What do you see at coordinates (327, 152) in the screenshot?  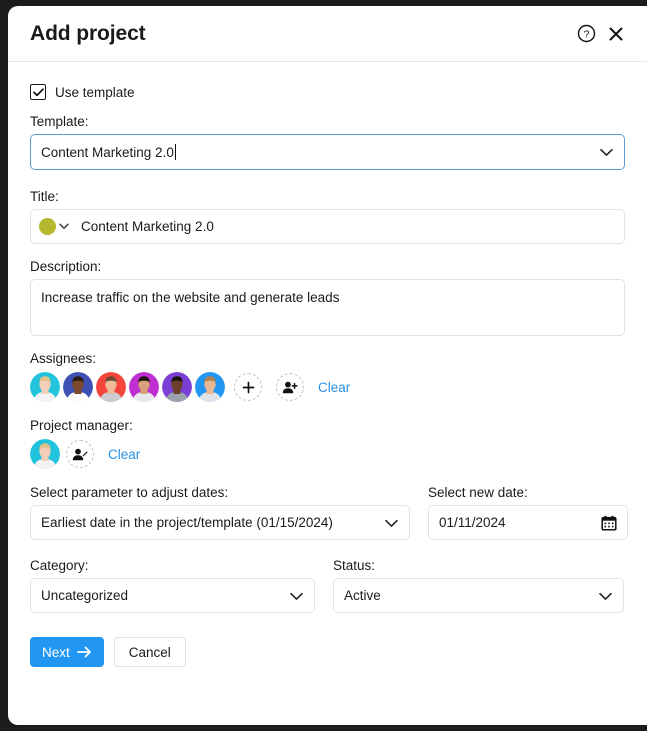 I see `template-select: Content Marketing 2.0` at bounding box center [327, 152].